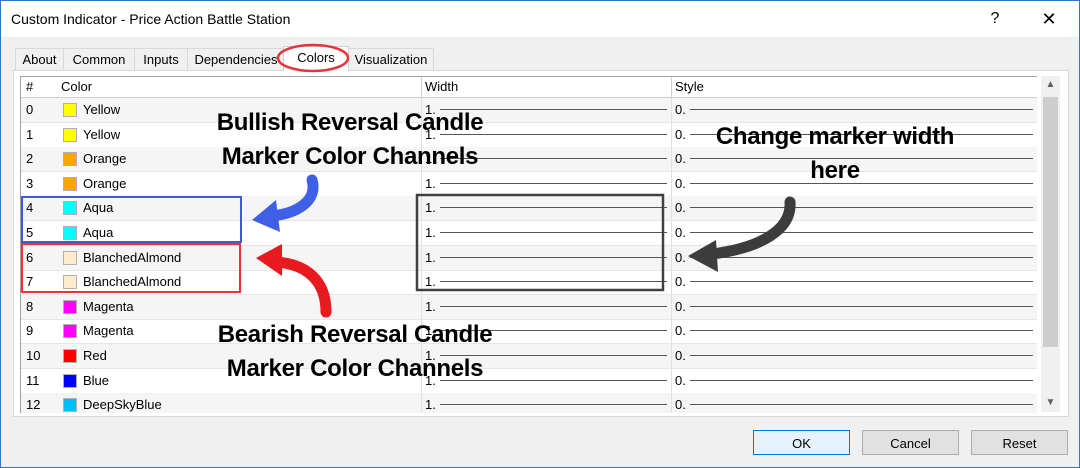 The image size is (1080, 468). I want to click on colors-tab-highlight, so click(313, 58).